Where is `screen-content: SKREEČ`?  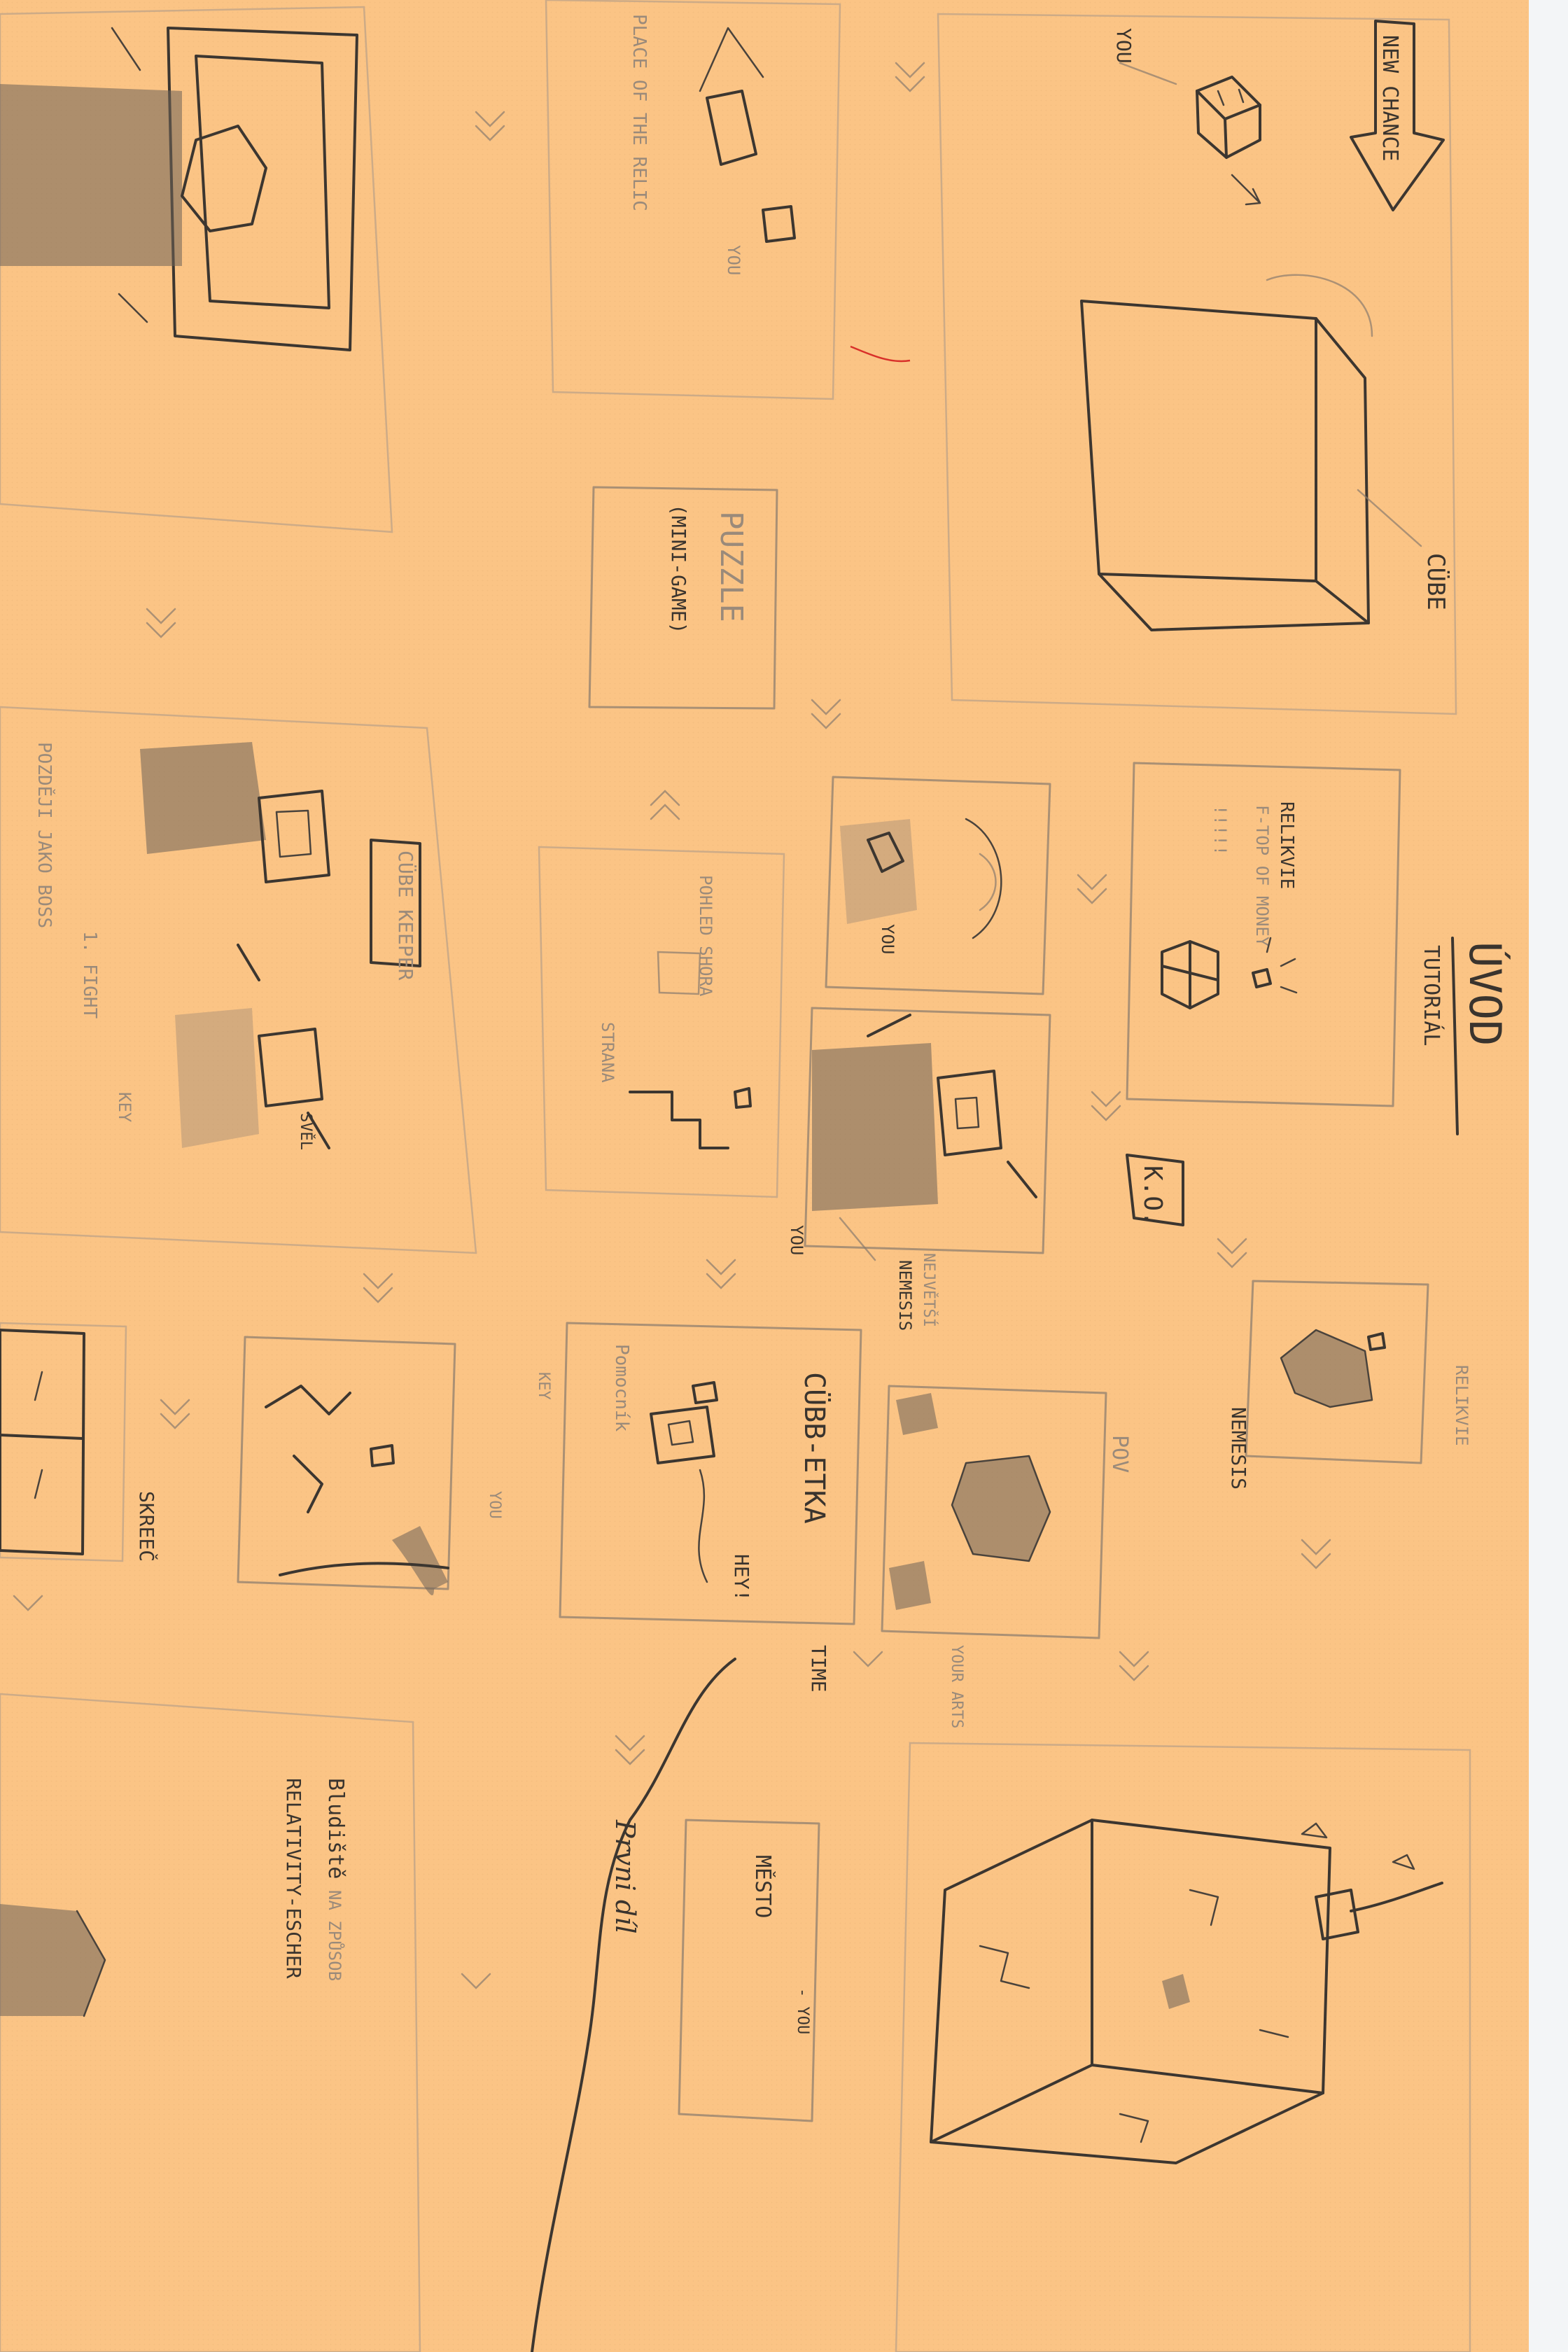
screen-content: SKREEČ is located at coordinates (79, 1445).